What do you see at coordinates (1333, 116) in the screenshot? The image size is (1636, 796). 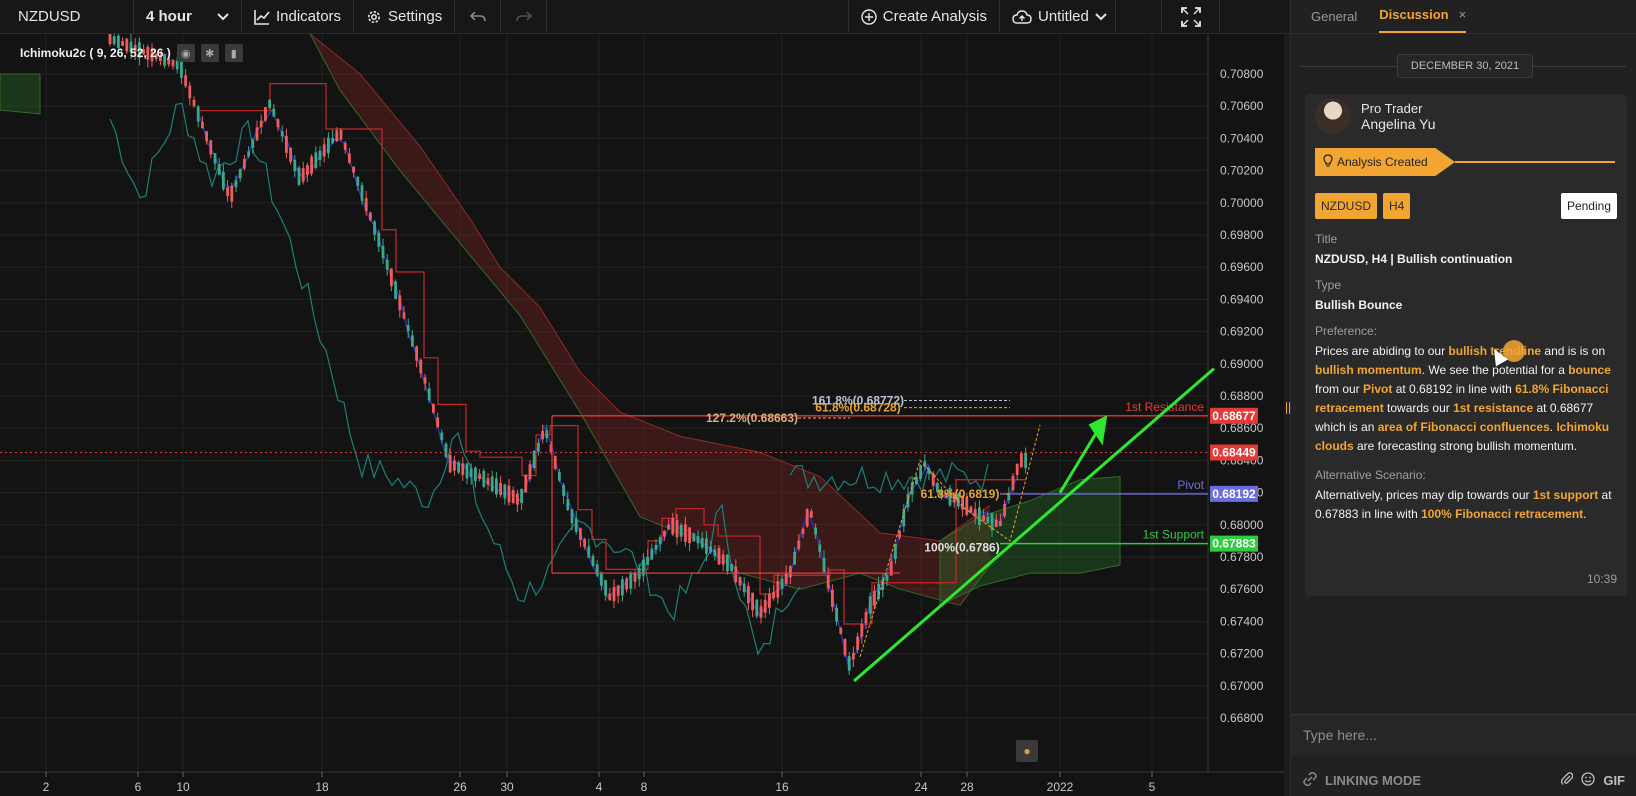 I see `avatar` at bounding box center [1333, 116].